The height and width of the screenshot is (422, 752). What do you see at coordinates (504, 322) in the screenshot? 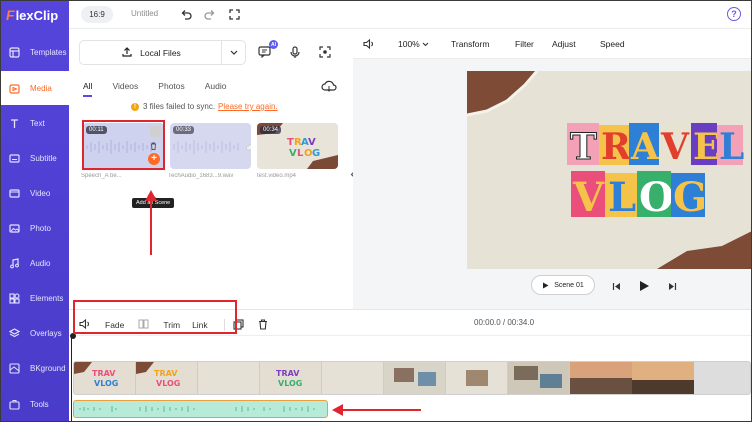
I see `timecode: 00:00.0 / 00:34.0` at bounding box center [504, 322].